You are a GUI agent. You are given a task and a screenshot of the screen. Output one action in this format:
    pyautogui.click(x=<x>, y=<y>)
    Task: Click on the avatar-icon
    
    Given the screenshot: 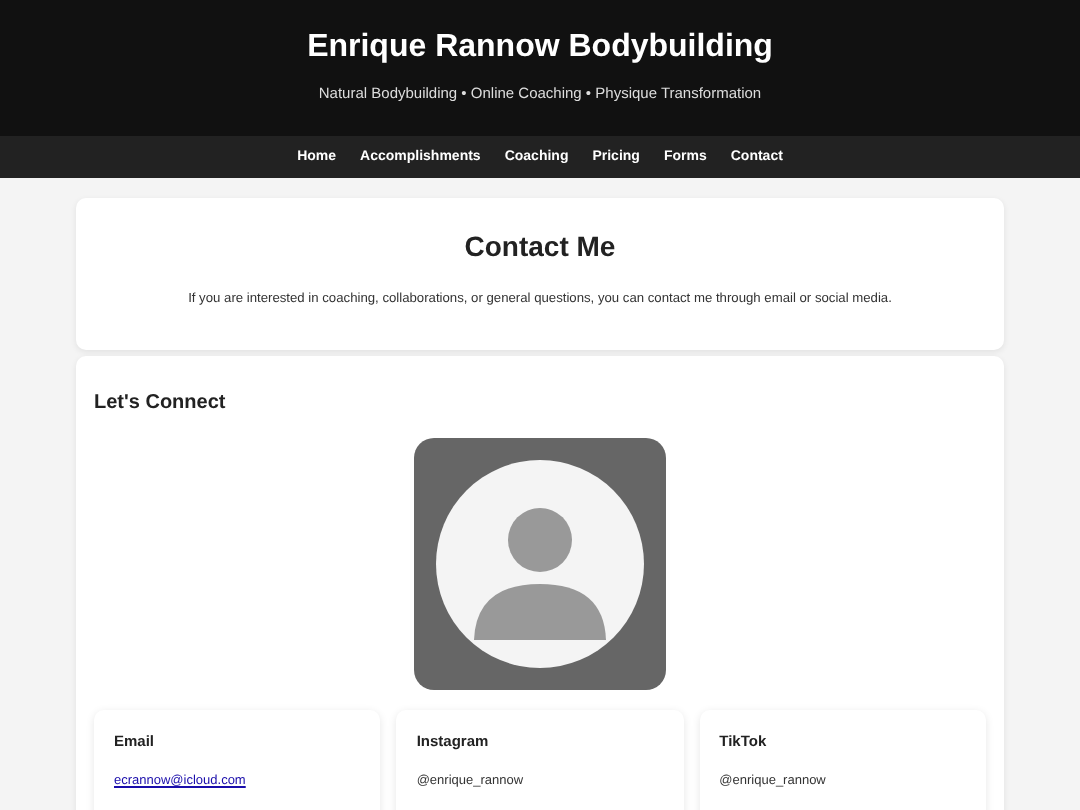 What is the action you would take?
    pyautogui.click(x=540, y=564)
    